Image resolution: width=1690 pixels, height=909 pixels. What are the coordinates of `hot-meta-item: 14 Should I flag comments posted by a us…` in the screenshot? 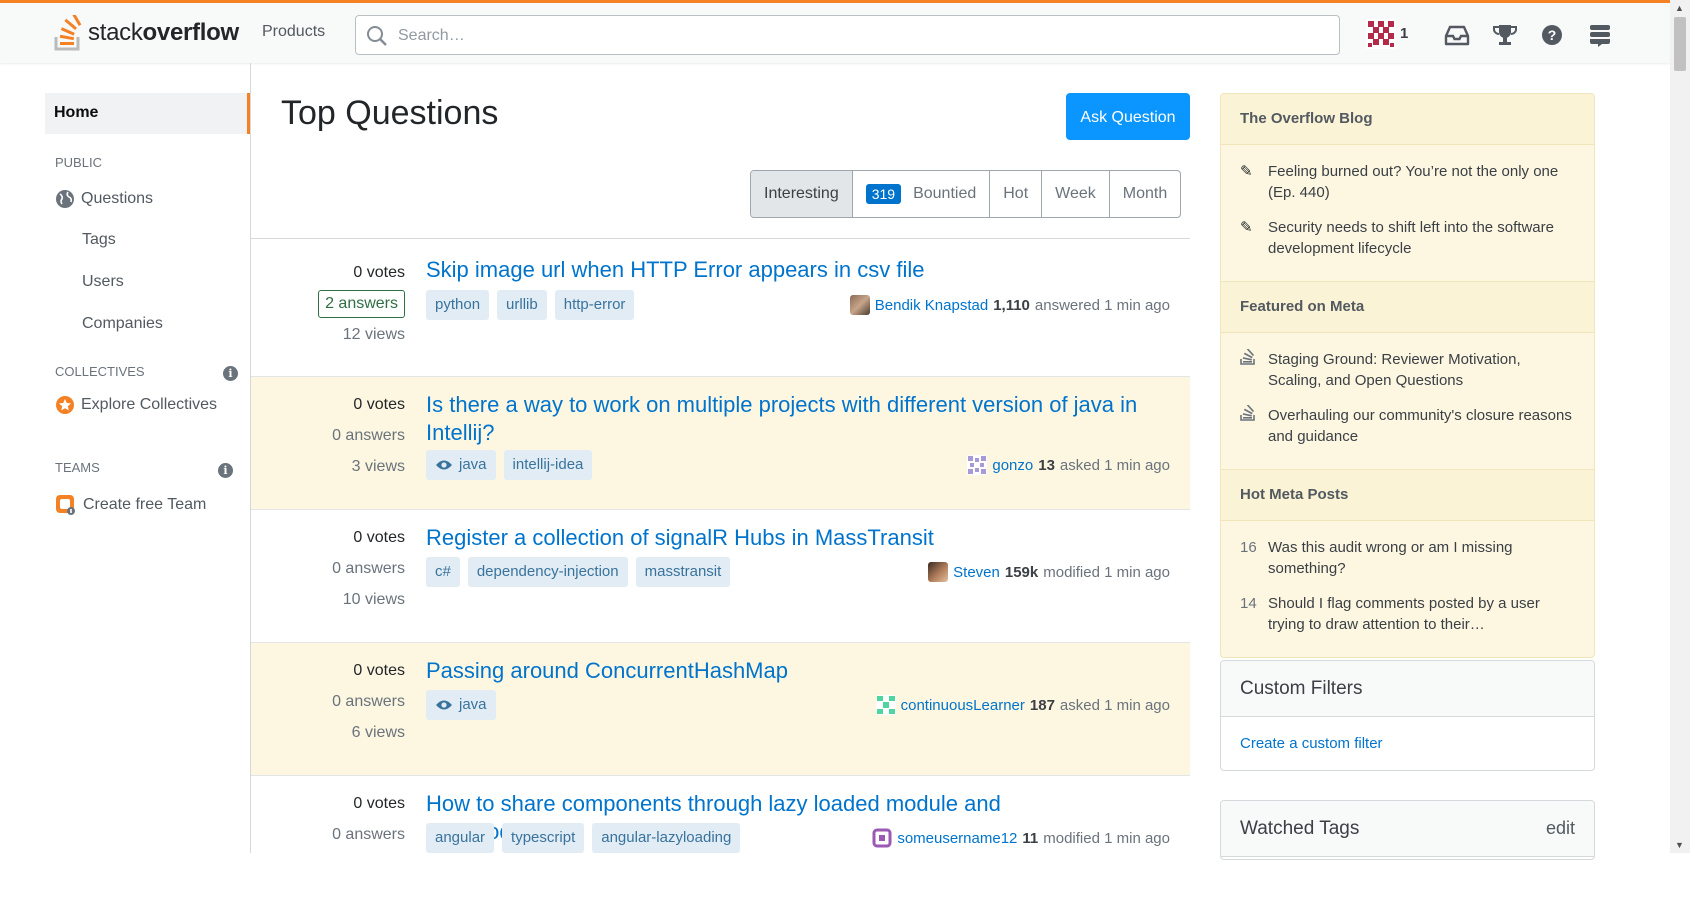 It's located at (1407, 614).